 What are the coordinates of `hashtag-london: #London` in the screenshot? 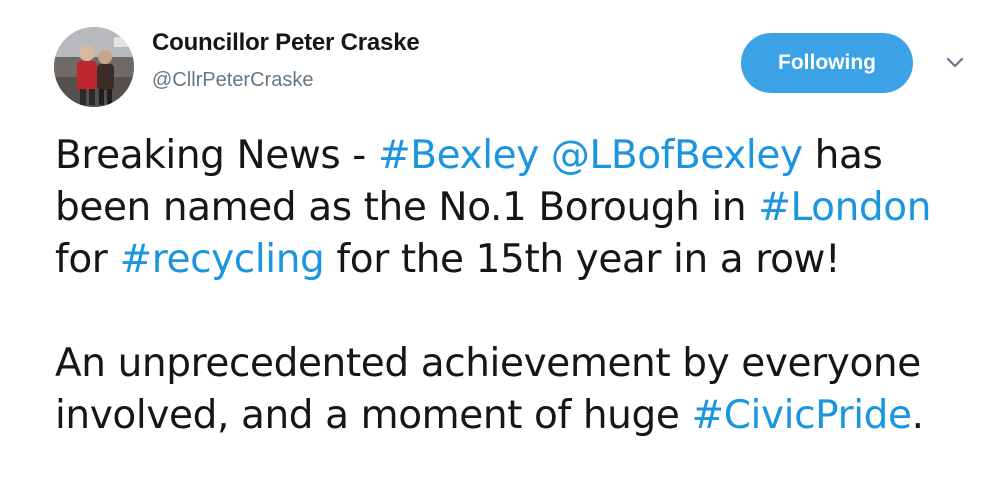 It's located at (844, 207).